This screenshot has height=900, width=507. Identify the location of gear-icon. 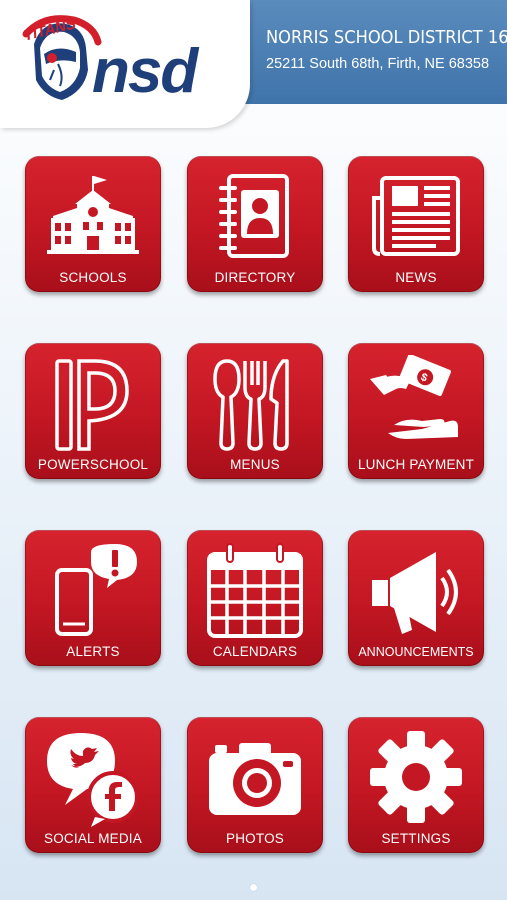
(416, 777).